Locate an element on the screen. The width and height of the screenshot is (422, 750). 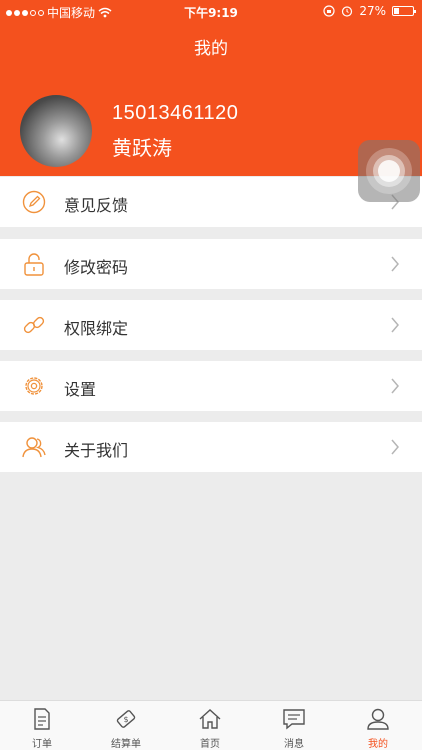
menu-label: 关于我们 is located at coordinates (96, 450).